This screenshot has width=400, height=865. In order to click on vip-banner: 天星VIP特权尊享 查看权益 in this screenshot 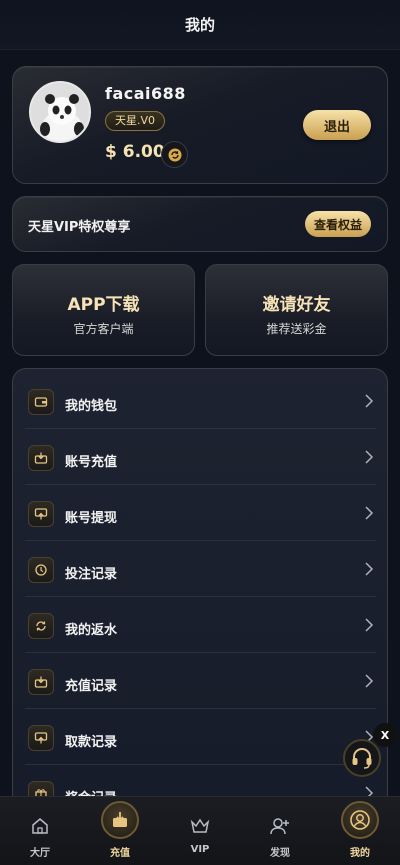, I will do `click(200, 224)`.